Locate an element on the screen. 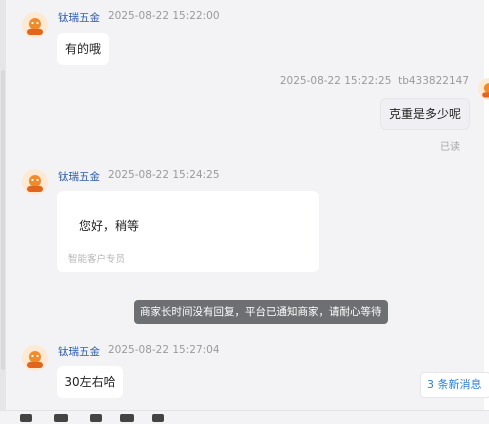 This screenshot has height=424, width=489. message-time: 2025-08-22 15:24:25 is located at coordinates (164, 175).